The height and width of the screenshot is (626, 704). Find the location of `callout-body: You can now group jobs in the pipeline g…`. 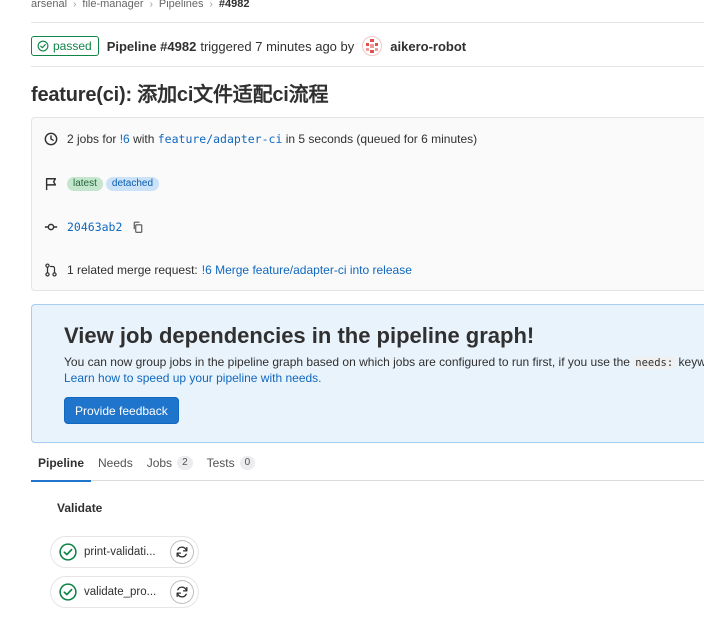

callout-body: You can now group jobs in the pipeline g… is located at coordinates (384, 363).